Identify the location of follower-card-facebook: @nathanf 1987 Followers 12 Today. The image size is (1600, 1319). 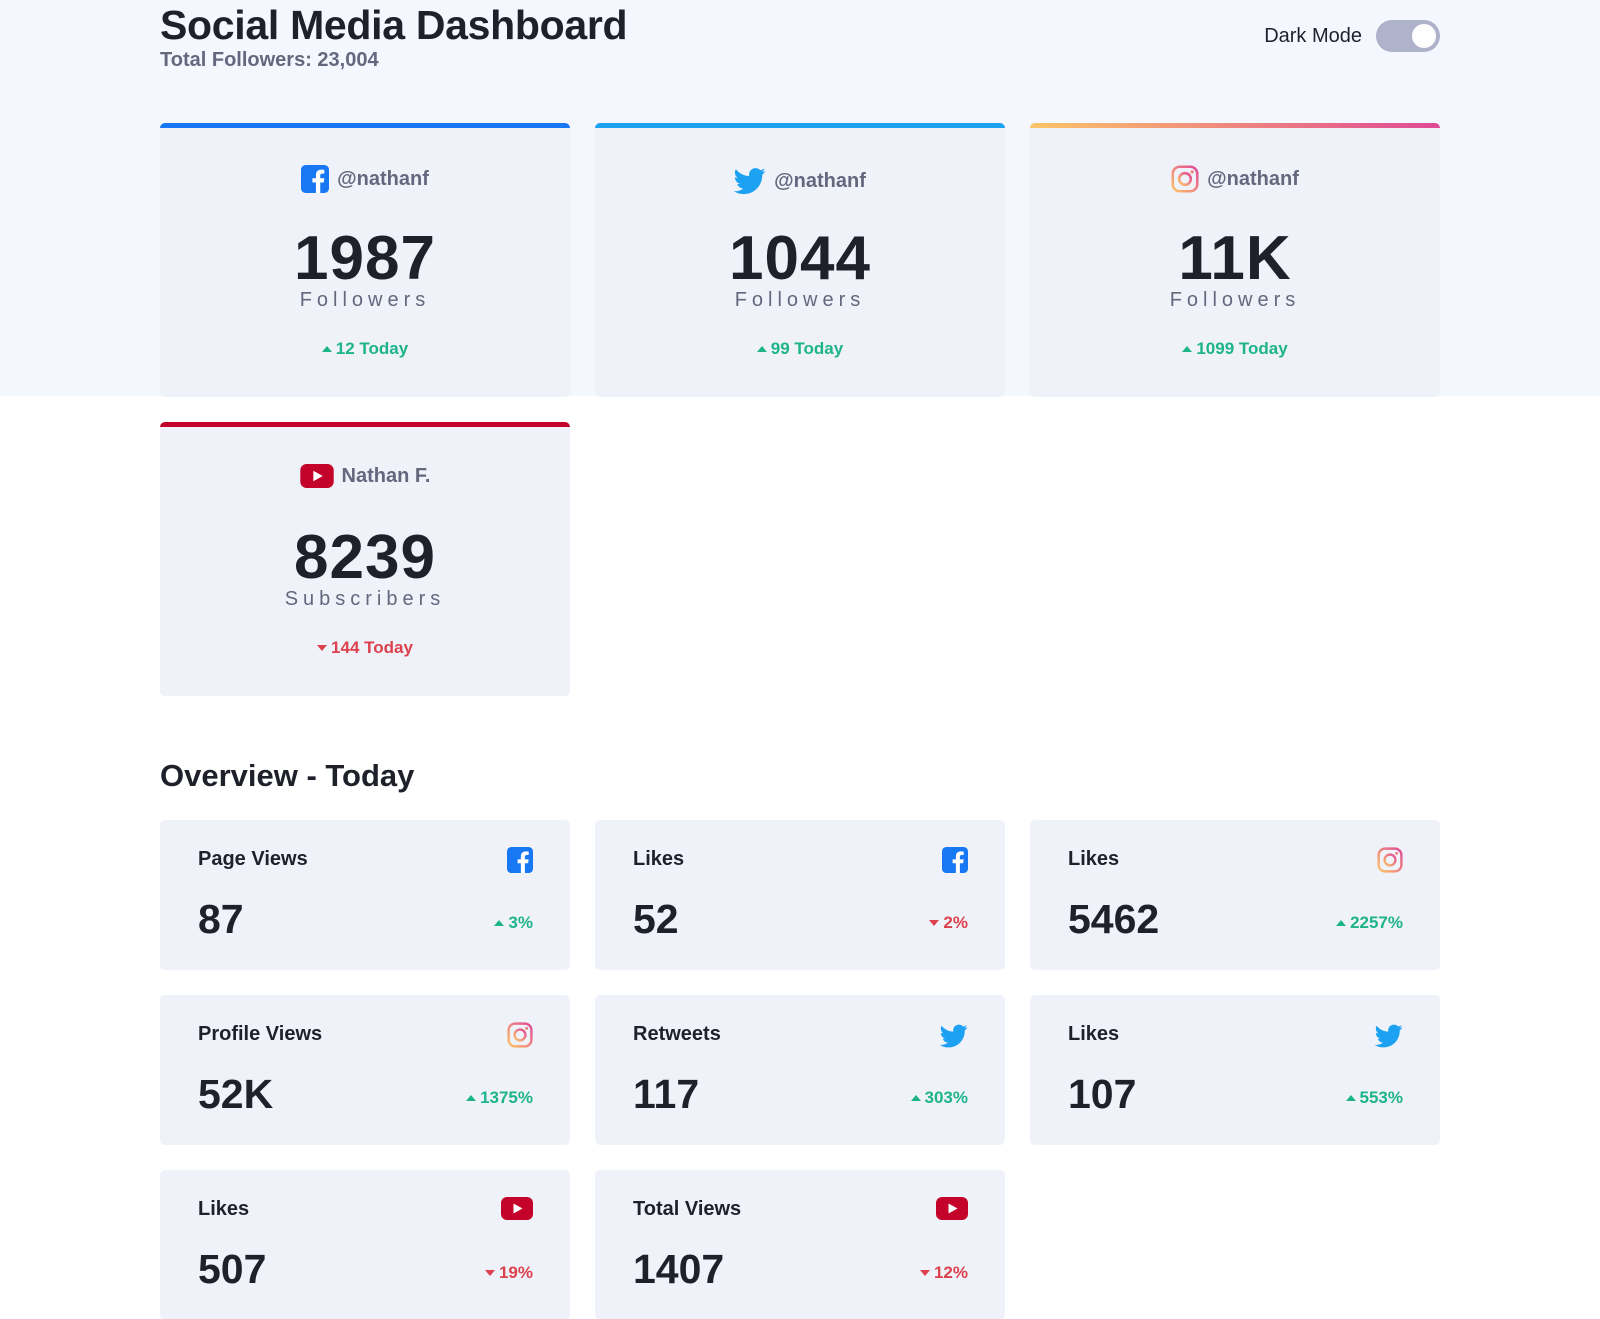
(365, 260).